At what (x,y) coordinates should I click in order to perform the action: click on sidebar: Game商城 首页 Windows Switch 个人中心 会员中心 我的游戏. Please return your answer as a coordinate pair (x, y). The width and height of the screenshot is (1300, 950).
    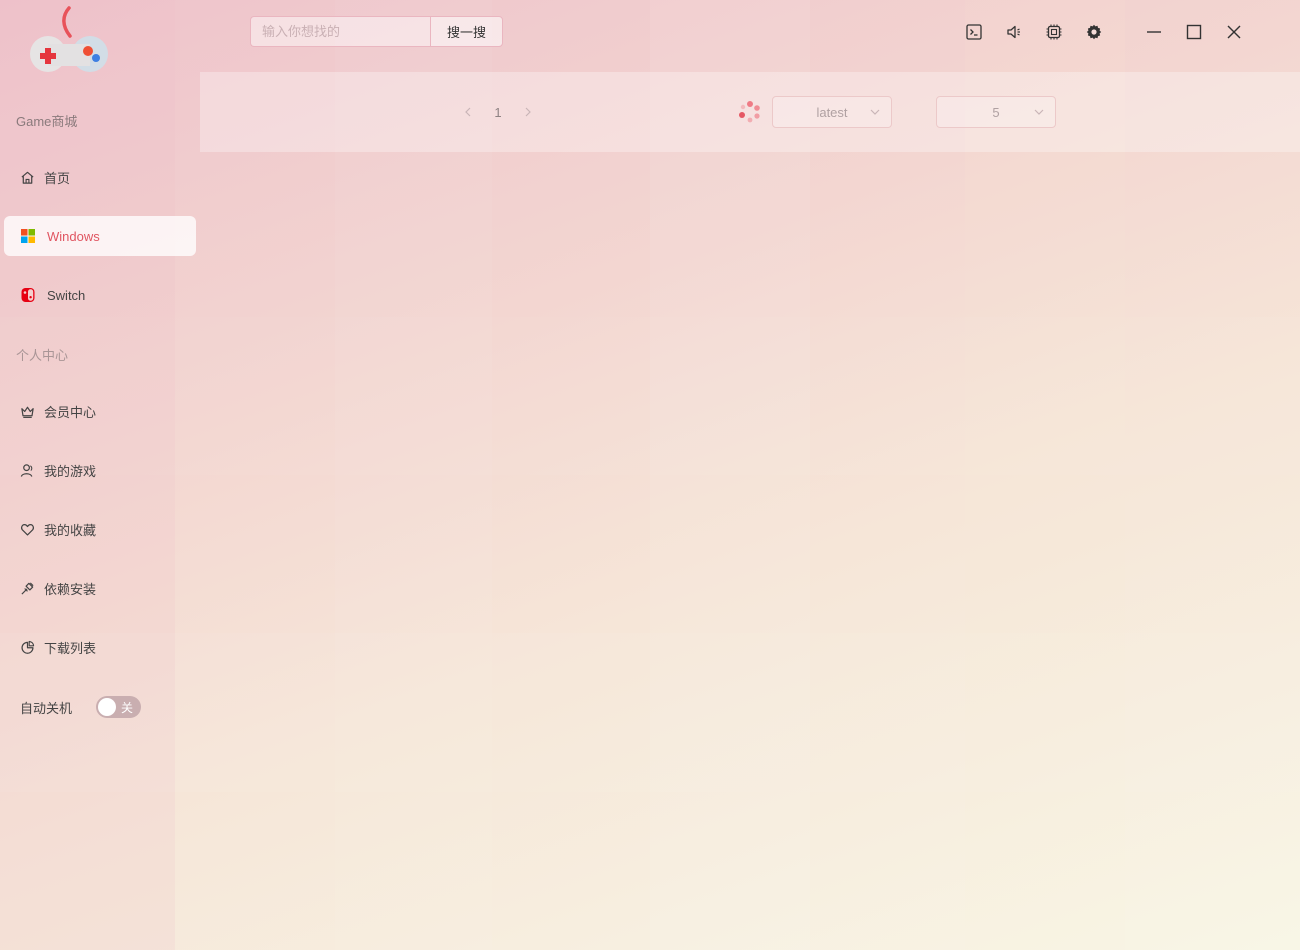
    Looking at the image, I should click on (100, 511).